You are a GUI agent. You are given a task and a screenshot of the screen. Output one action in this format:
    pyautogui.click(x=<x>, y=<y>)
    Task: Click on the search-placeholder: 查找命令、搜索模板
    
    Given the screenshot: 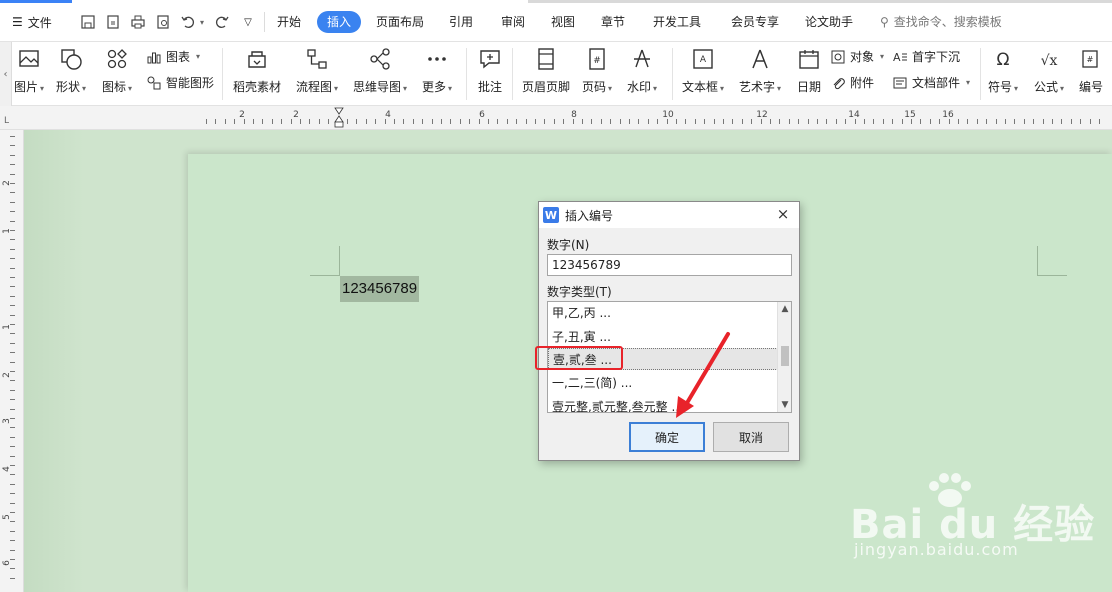 What is the action you would take?
    pyautogui.click(x=947, y=22)
    